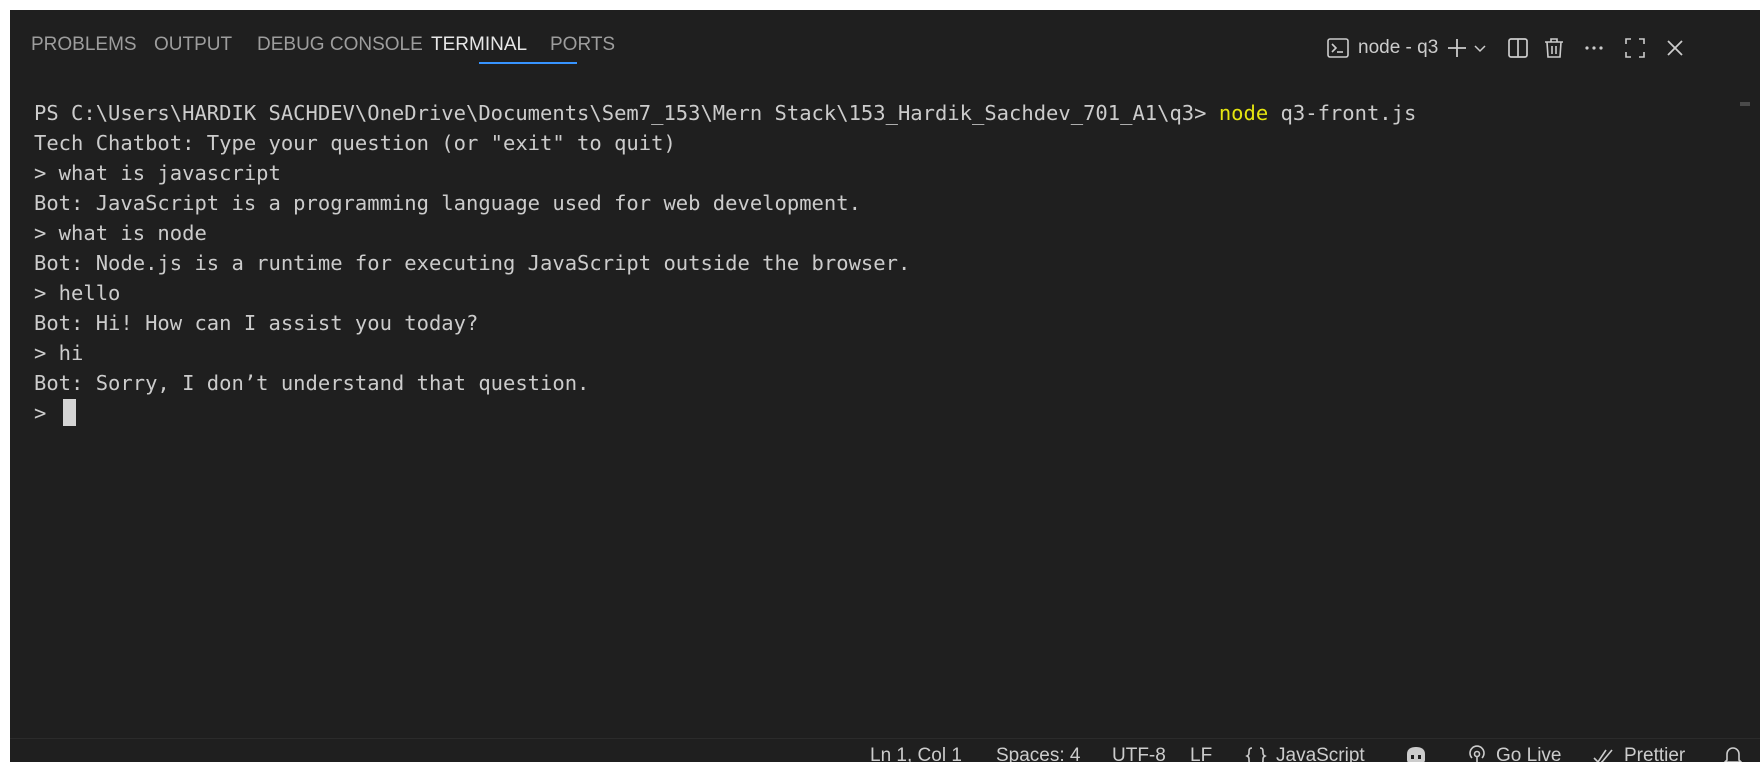 The image size is (1760, 762). What do you see at coordinates (1139, 753) in the screenshot?
I see `status-encoding: UTF-8` at bounding box center [1139, 753].